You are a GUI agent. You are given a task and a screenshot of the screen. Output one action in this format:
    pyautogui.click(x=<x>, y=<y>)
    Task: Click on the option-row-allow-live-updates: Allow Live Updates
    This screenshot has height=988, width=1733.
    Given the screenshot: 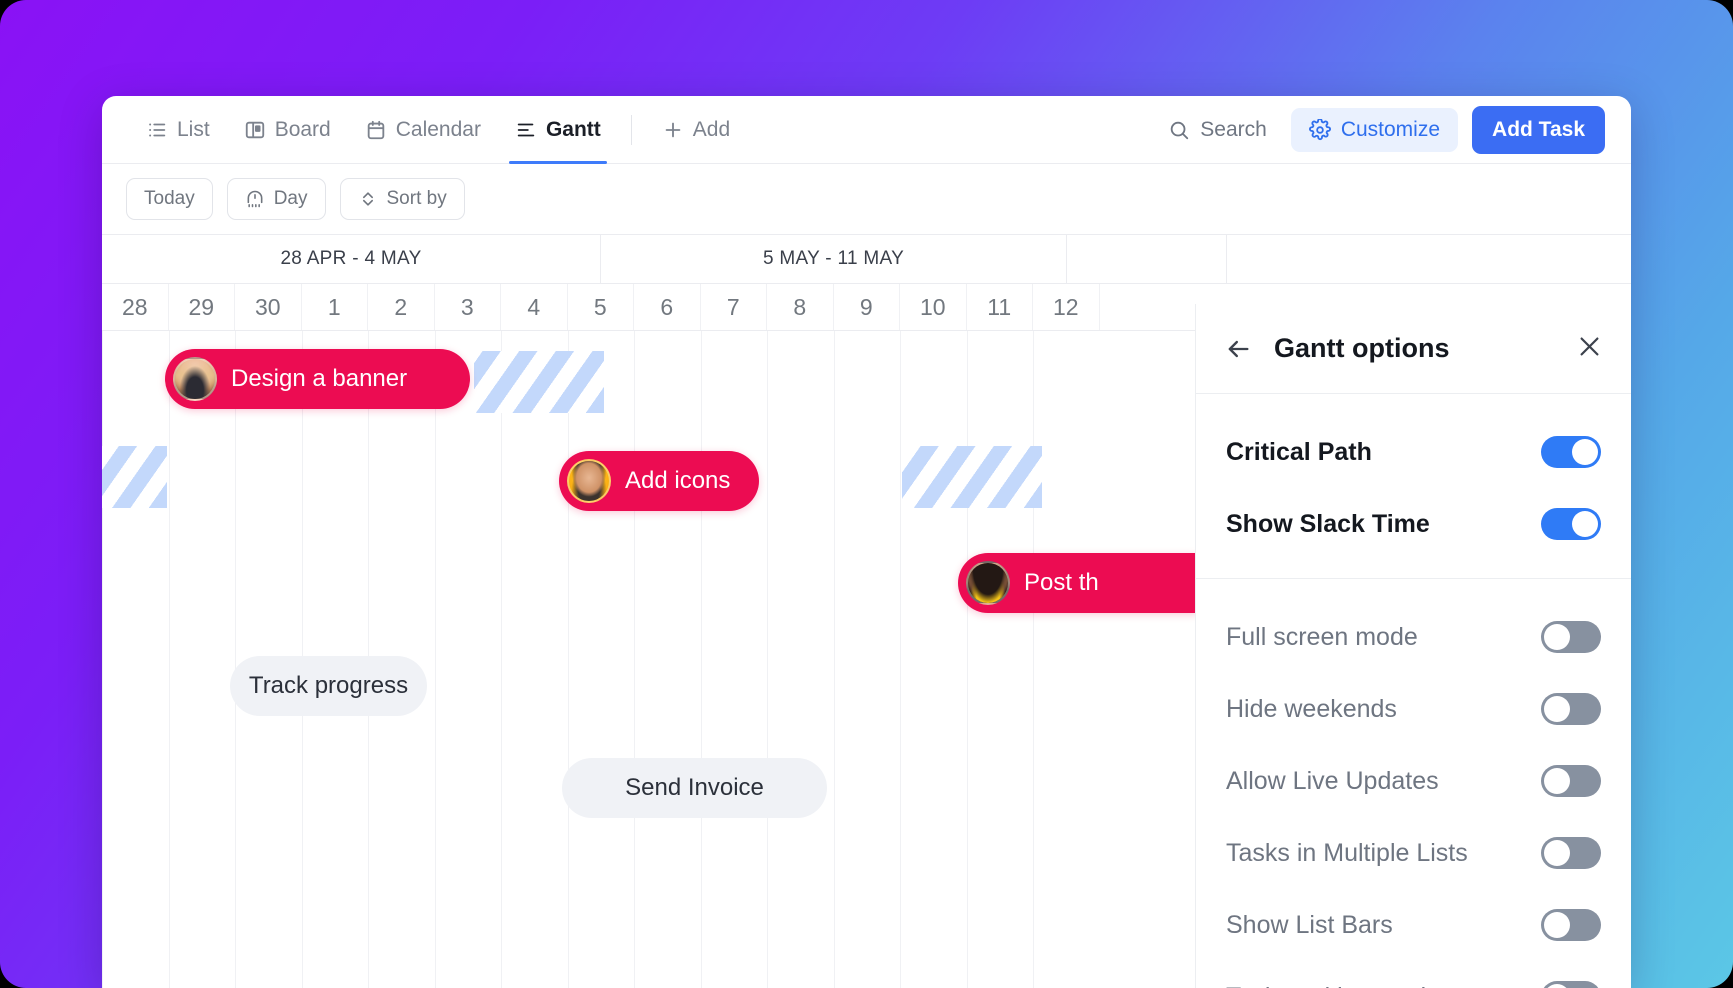 What is the action you would take?
    pyautogui.click(x=1413, y=781)
    